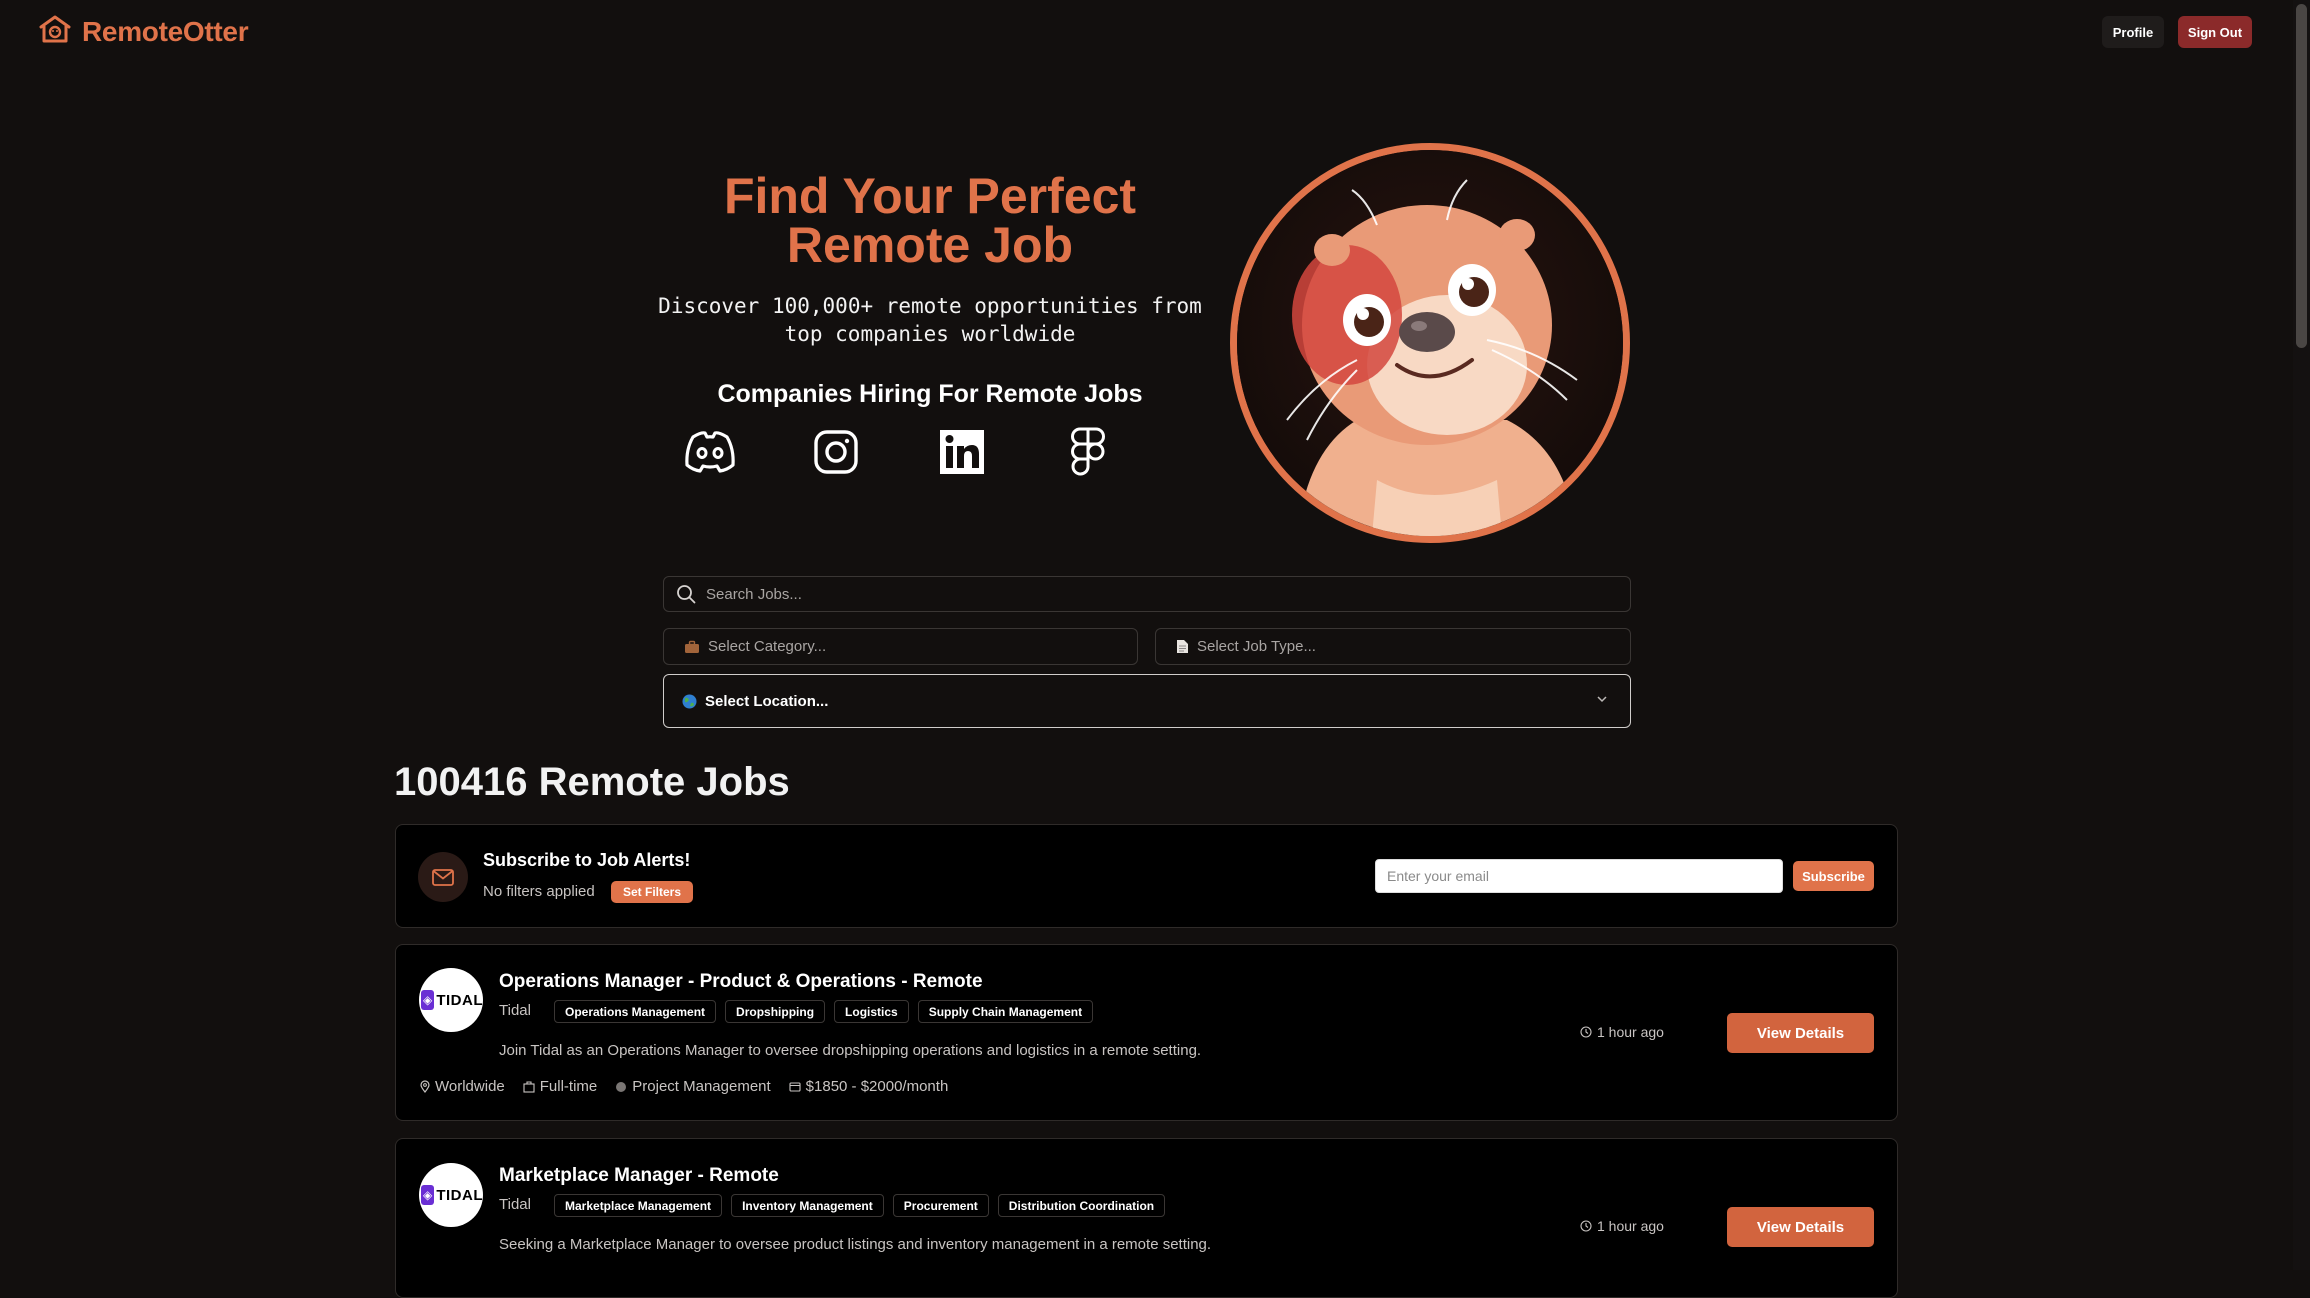 The height and width of the screenshot is (1298, 2310). What do you see at coordinates (587, 860) in the screenshot?
I see `alerts-title: Subscribe to Job Alerts!` at bounding box center [587, 860].